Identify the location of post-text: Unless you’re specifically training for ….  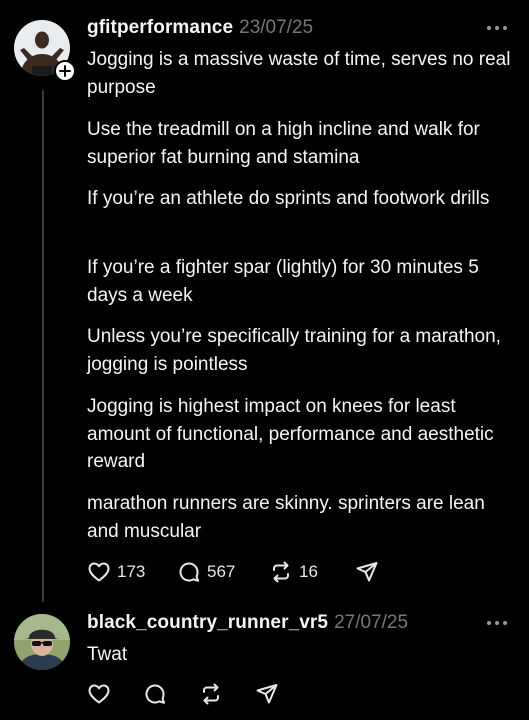
(294, 350).